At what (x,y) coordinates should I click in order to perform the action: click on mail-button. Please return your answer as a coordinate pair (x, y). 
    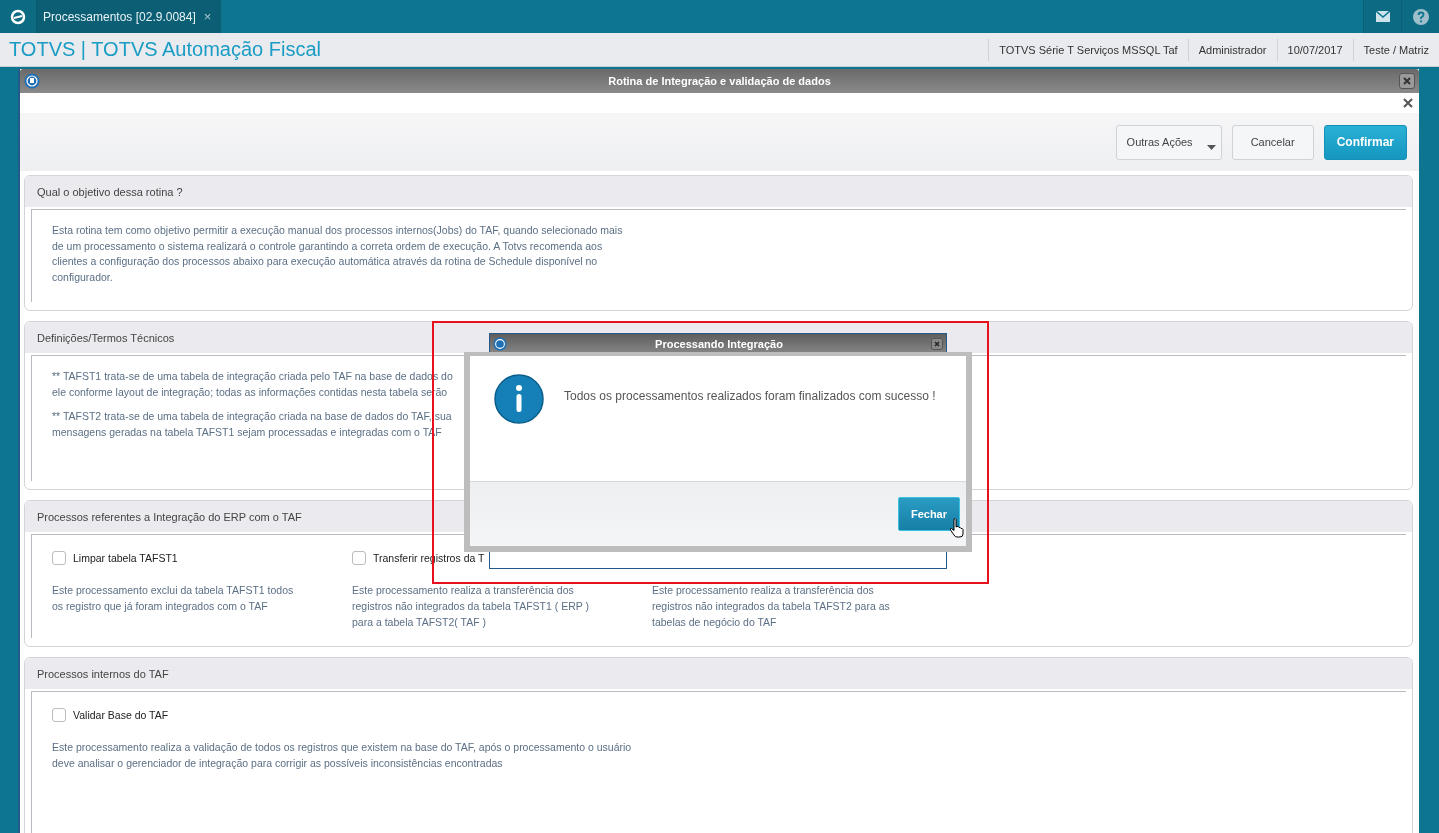
    Looking at the image, I should click on (1382, 16).